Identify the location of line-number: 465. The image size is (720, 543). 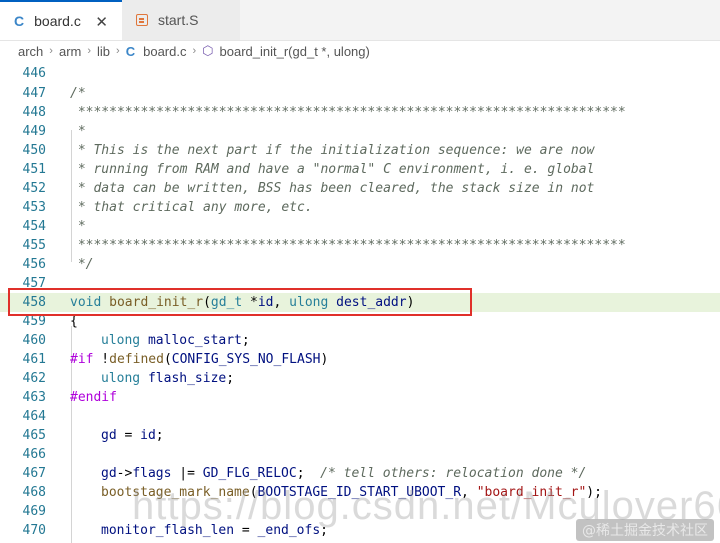
(34, 435).